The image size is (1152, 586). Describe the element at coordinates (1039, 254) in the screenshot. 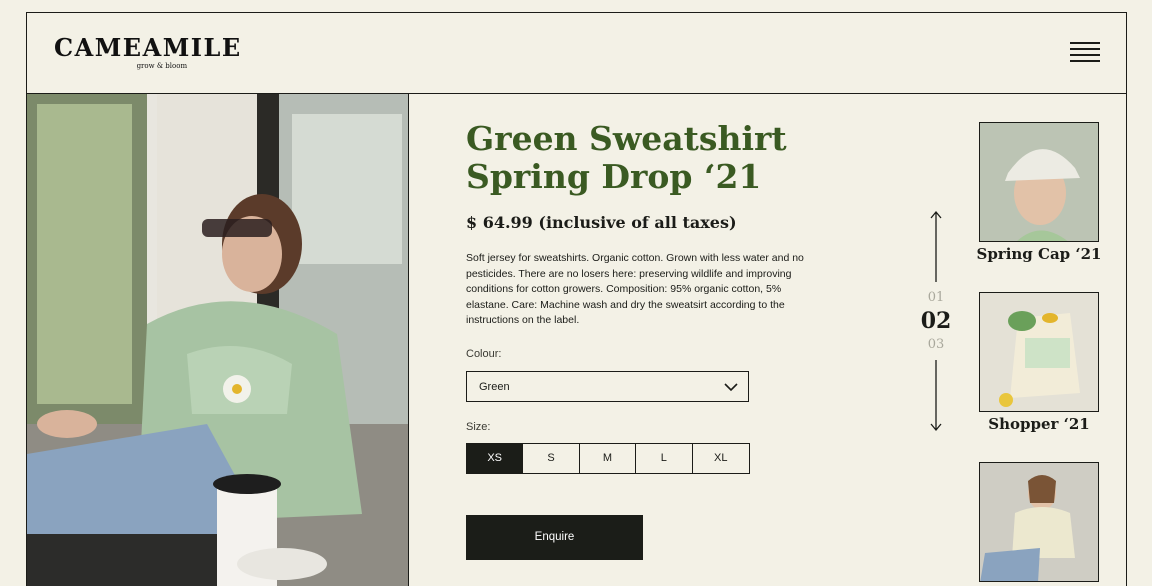

I see `related-label-spring-cap: Spring Cap ‘21` at that location.